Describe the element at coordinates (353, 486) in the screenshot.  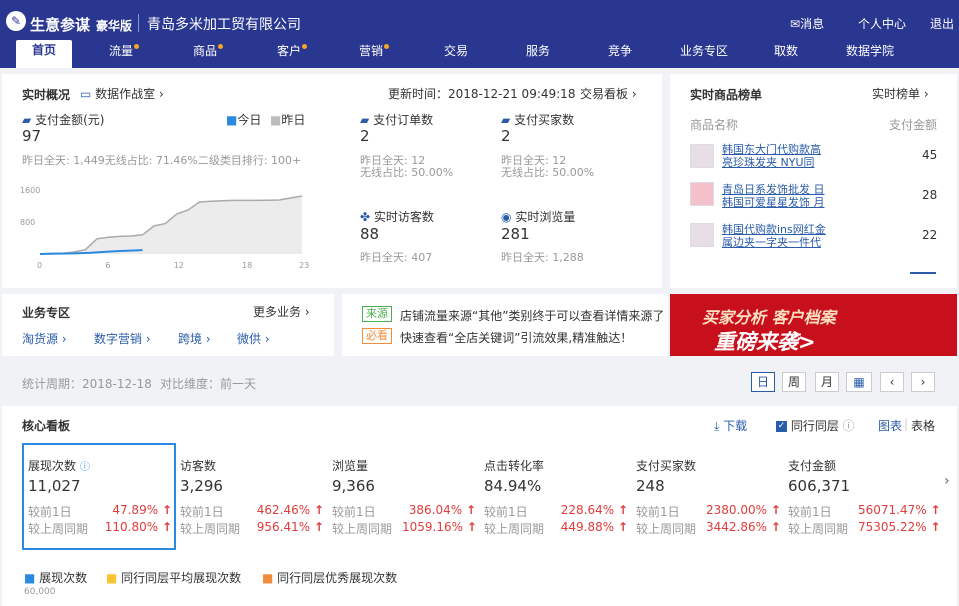
I see `metric-value: 9,366` at that location.